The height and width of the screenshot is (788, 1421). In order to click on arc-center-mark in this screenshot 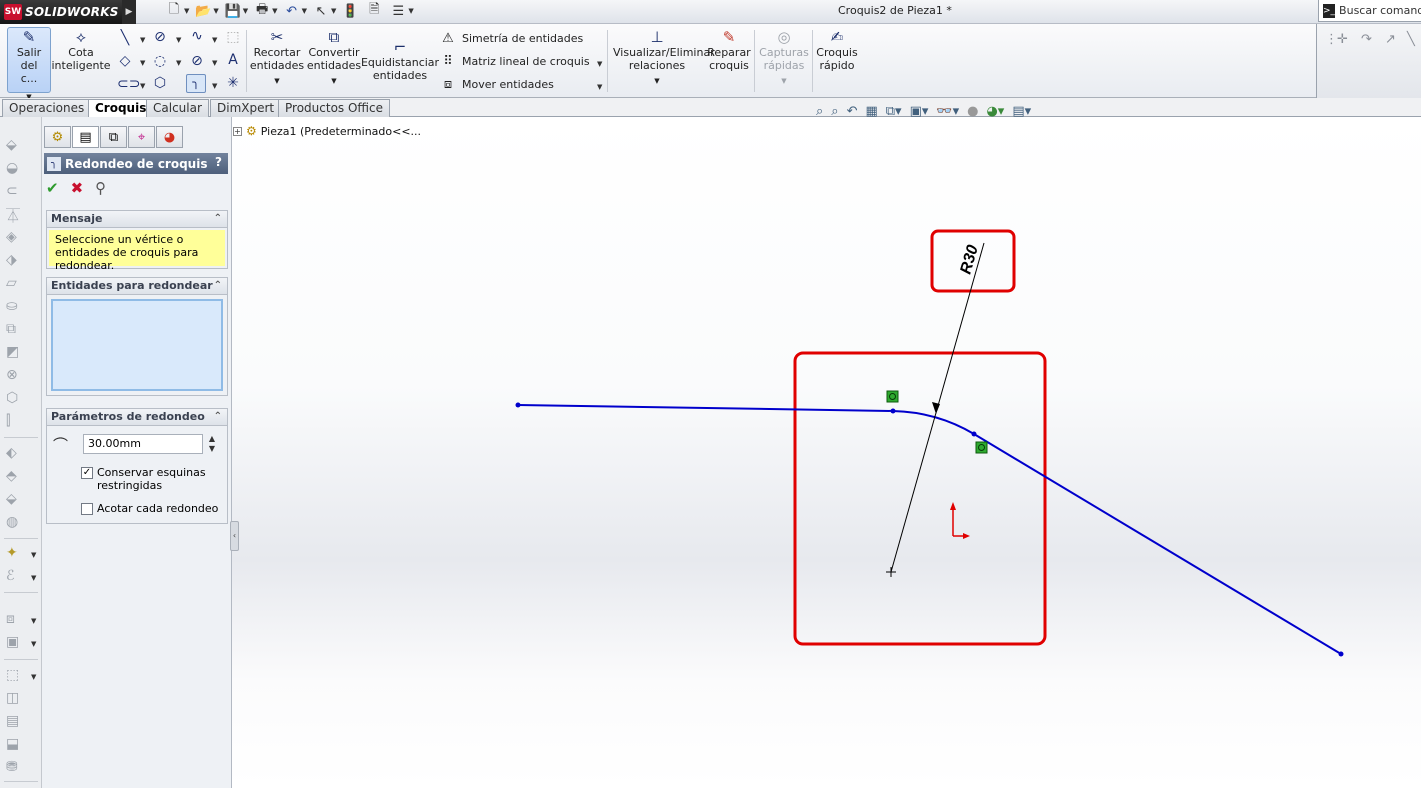, I will do `click(891, 572)`.